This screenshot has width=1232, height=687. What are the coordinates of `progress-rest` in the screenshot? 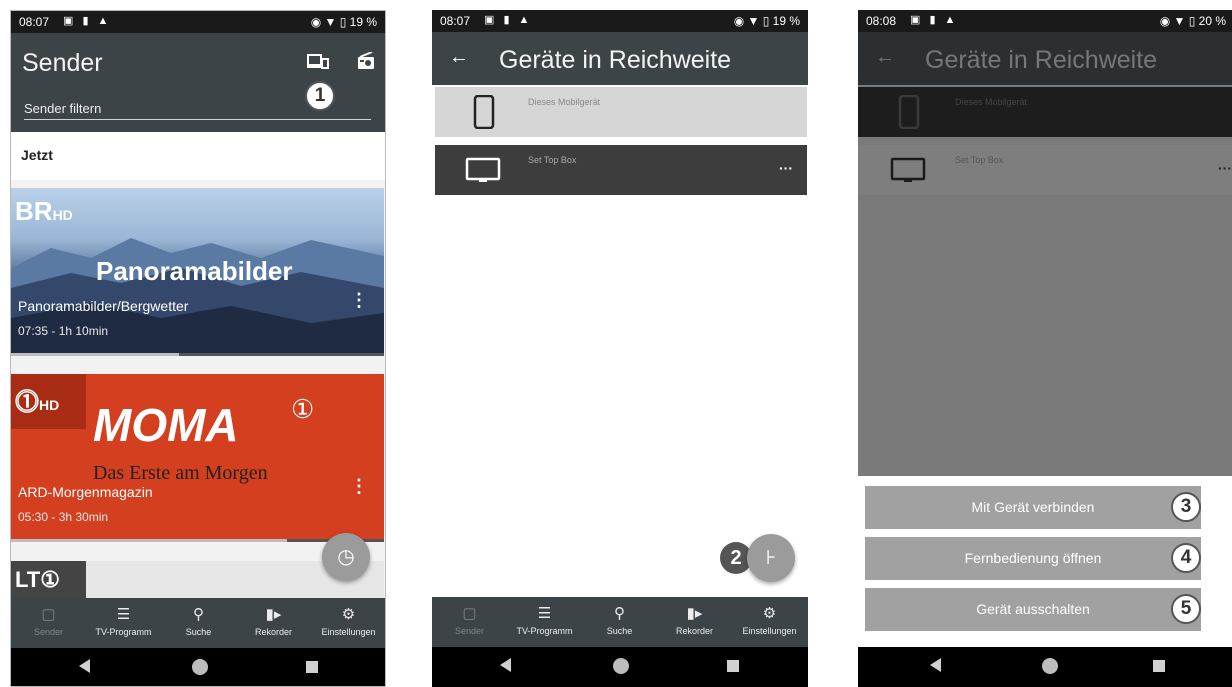 It's located at (281, 354).